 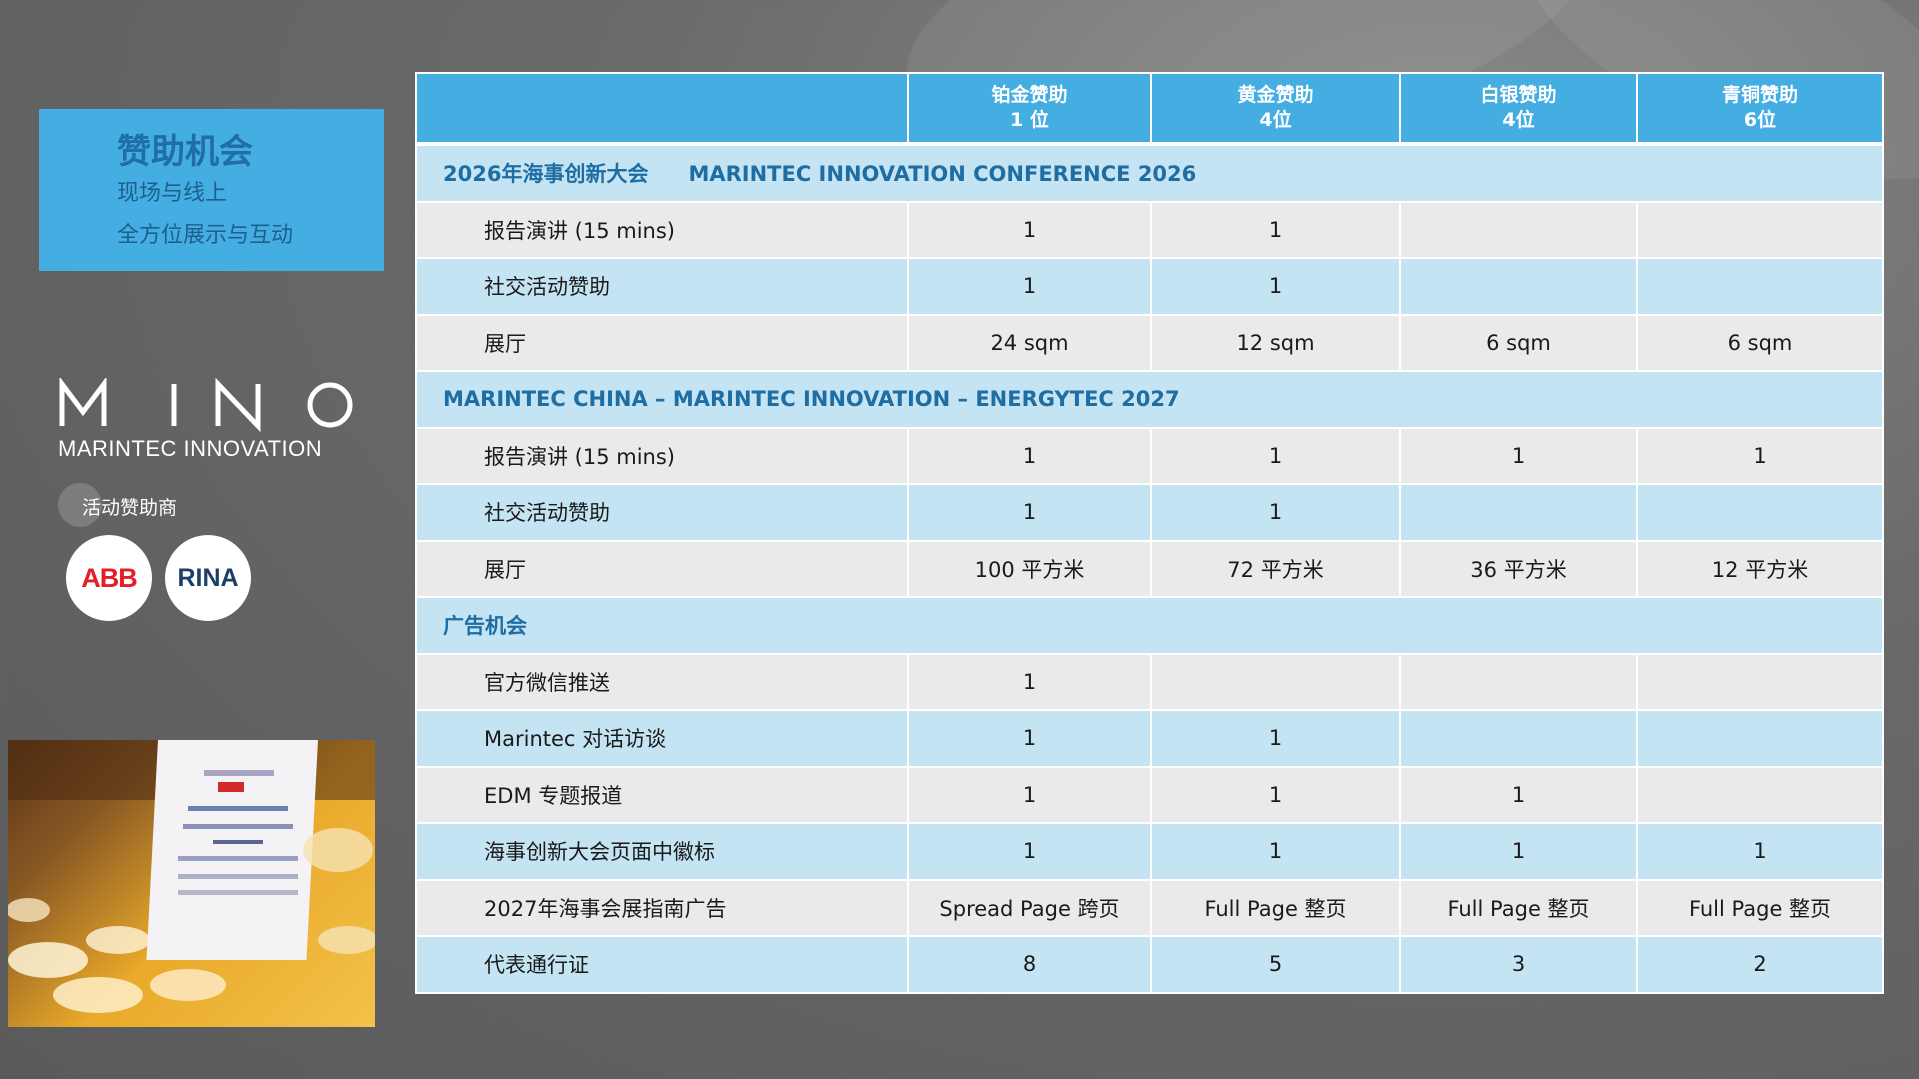 I want to click on header-platinum-count: 1 位, so click(x=1029, y=120).